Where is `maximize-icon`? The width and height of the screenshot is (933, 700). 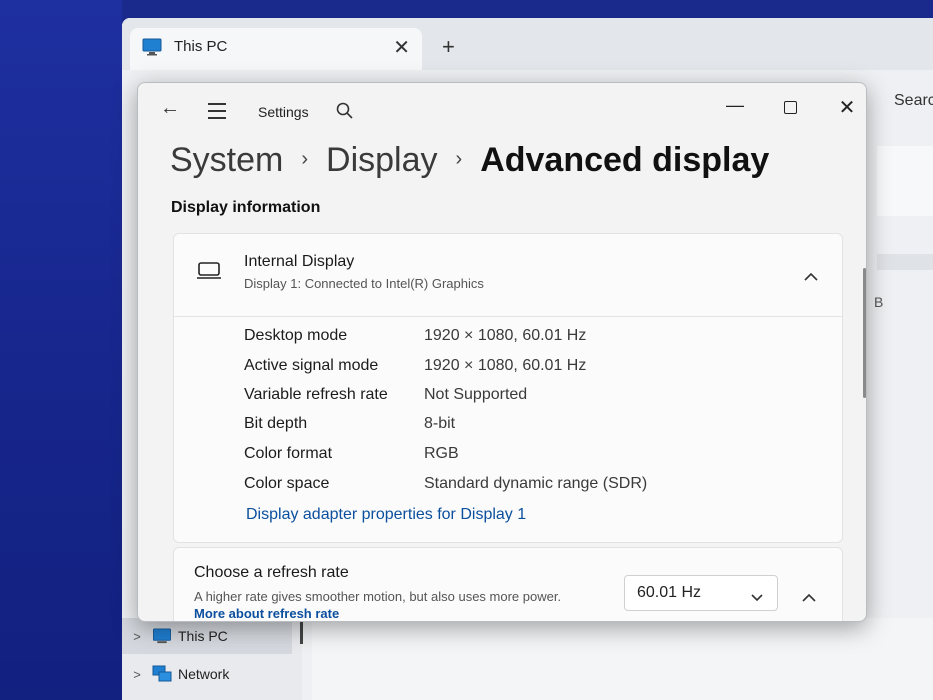 maximize-icon is located at coordinates (790, 107).